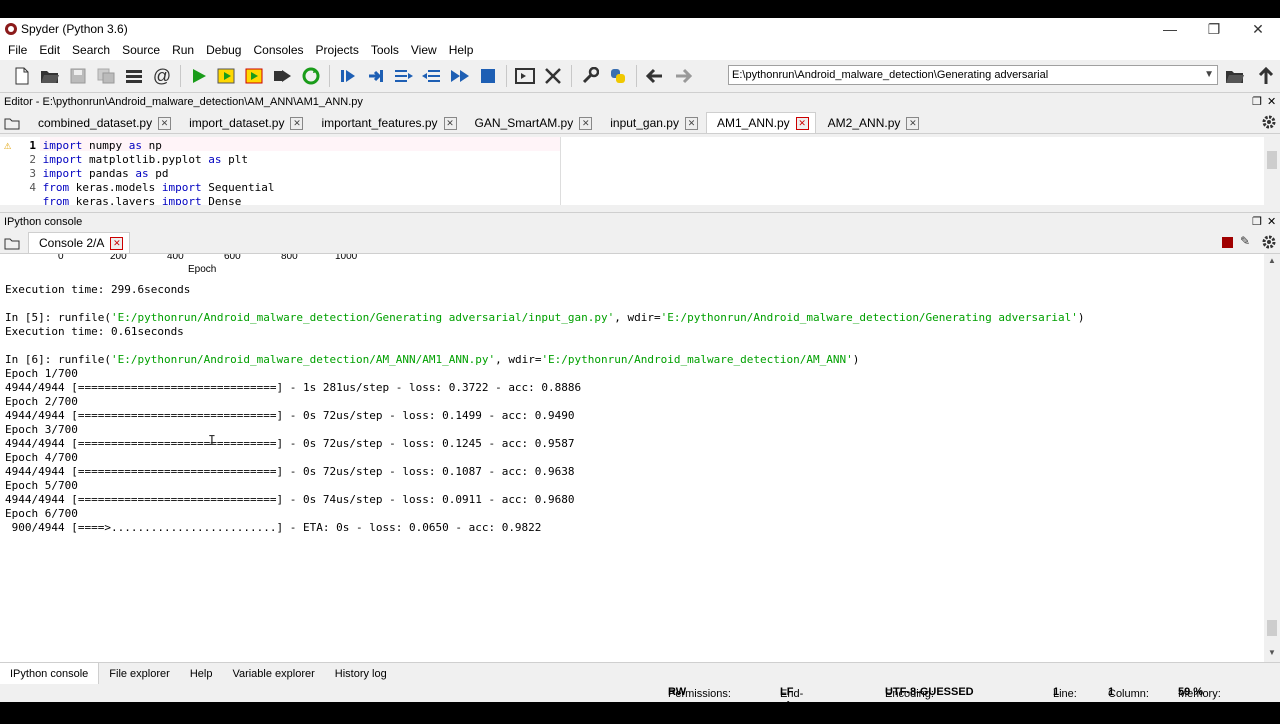 The image size is (1280, 724). I want to click on tab-gan-smartam: GAN_SmartAM.py ✕, so click(532, 123).